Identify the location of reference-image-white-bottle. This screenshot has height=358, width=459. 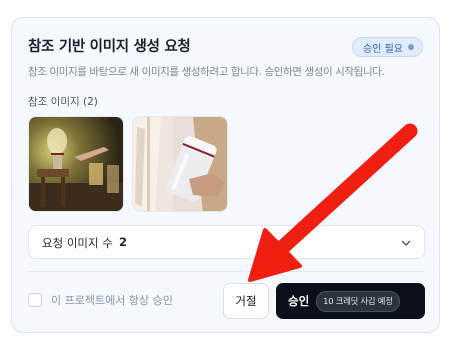
(180, 164).